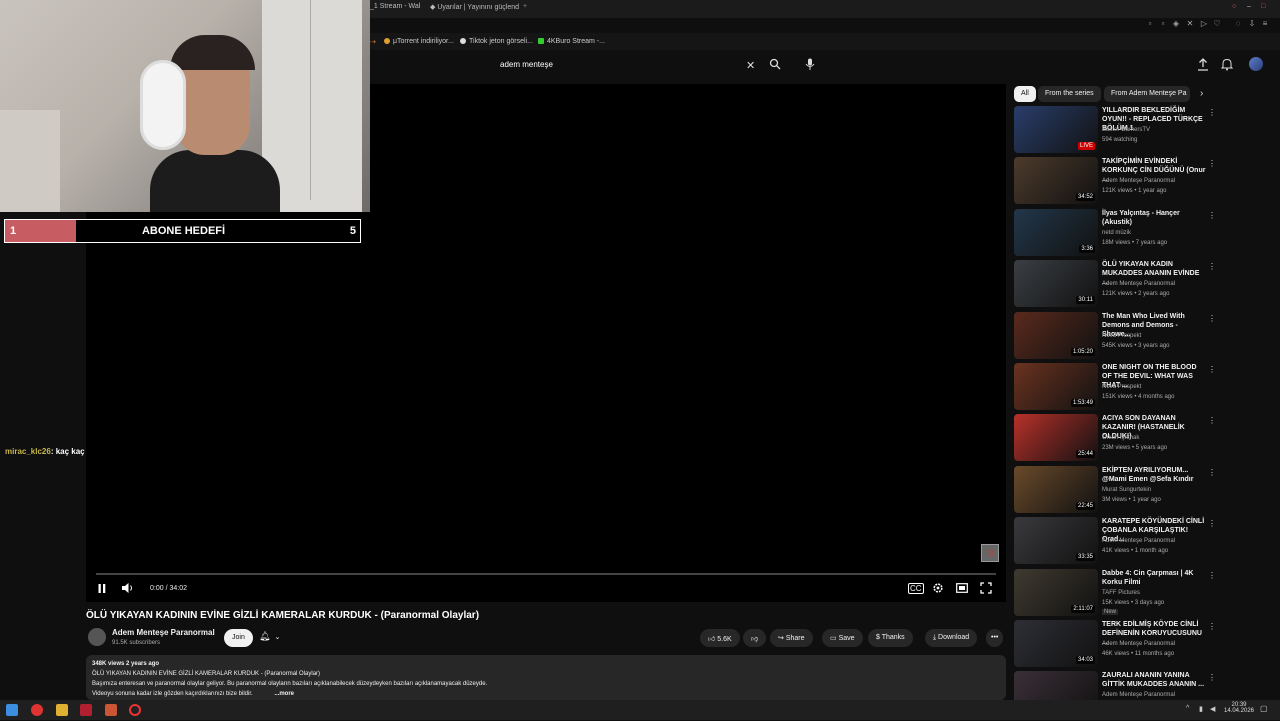 The image size is (1280, 721). What do you see at coordinates (1056, 592) in the screenshot?
I see `video-thumbnail: 2:11:07` at bounding box center [1056, 592].